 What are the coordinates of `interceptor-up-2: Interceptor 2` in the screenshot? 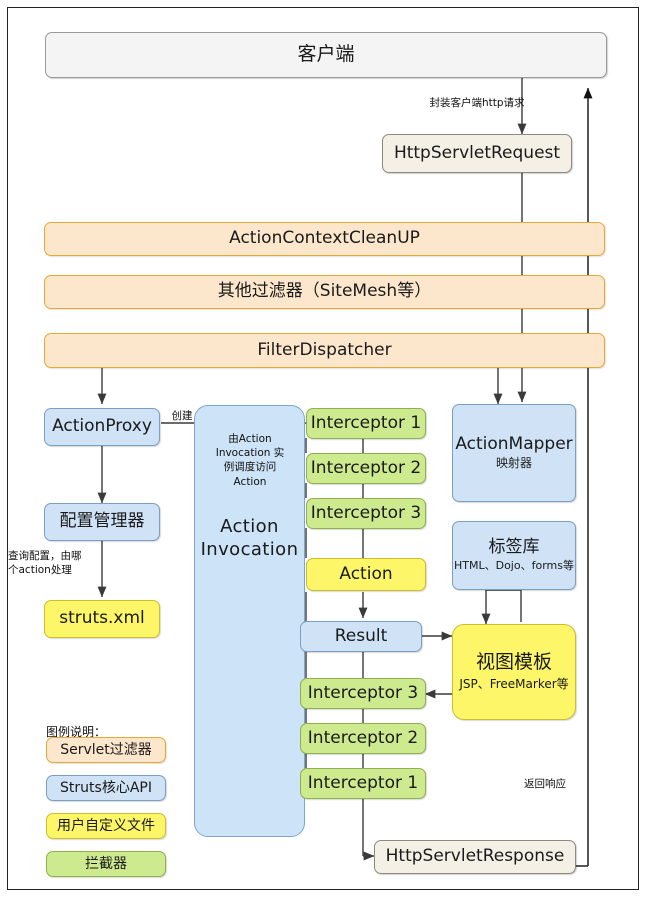 It's located at (363, 738).